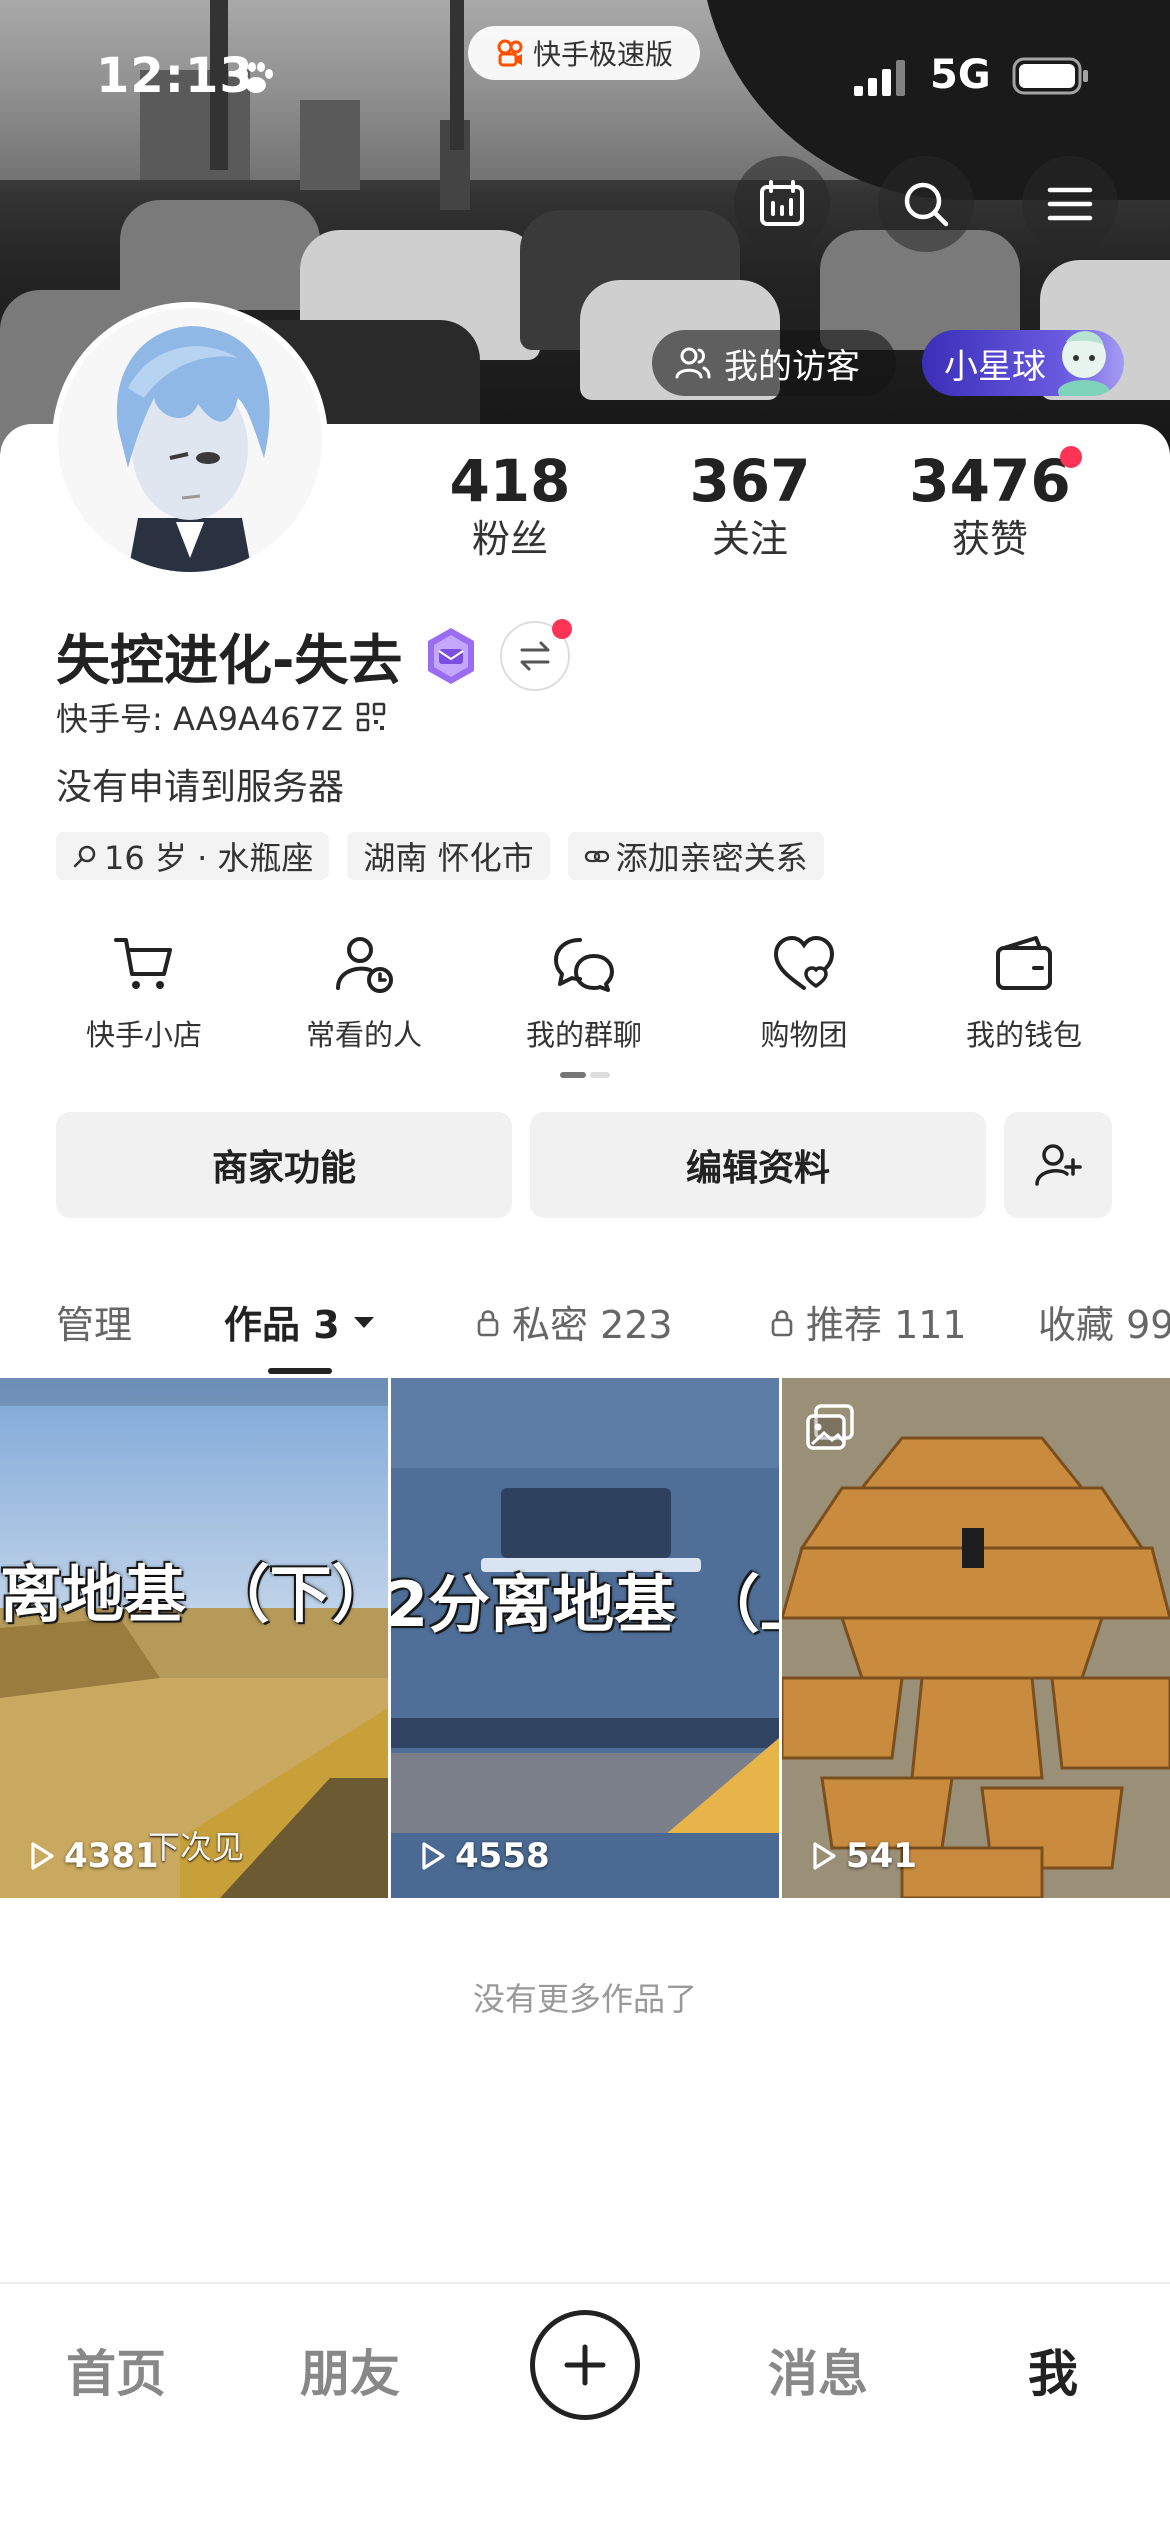 This screenshot has width=1170, height=2532. Describe the element at coordinates (804, 1035) in the screenshot. I see `shortcut-label: 购物团` at that location.